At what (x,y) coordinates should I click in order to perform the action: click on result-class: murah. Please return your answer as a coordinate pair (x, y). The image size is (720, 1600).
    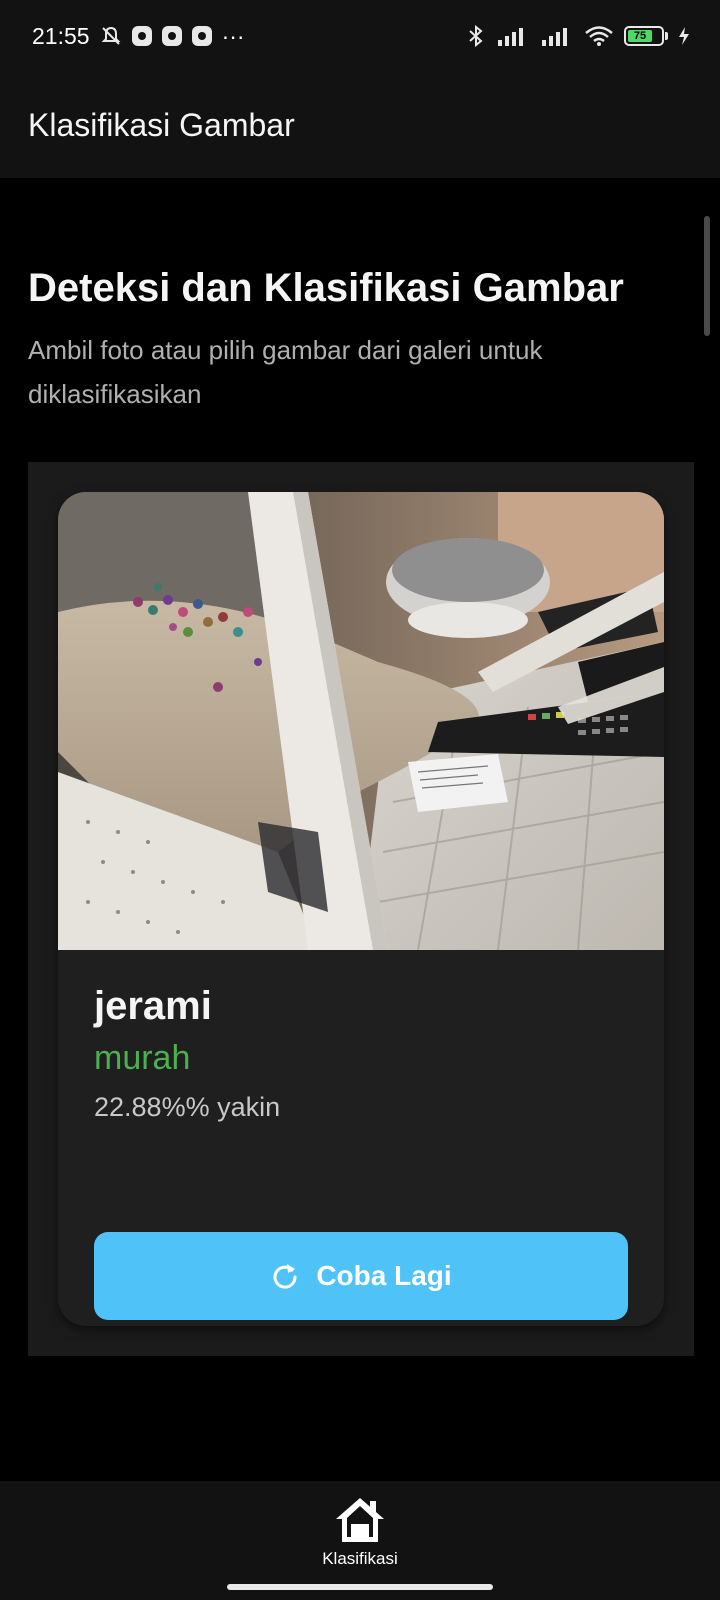
    Looking at the image, I should click on (142, 1058).